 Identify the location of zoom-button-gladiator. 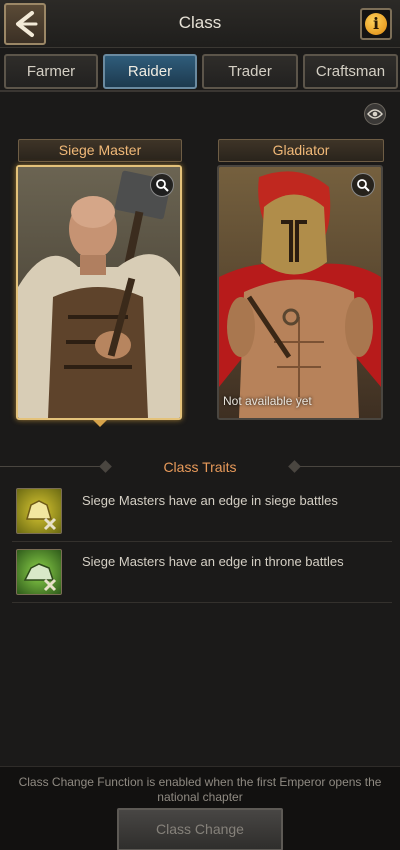
(363, 185).